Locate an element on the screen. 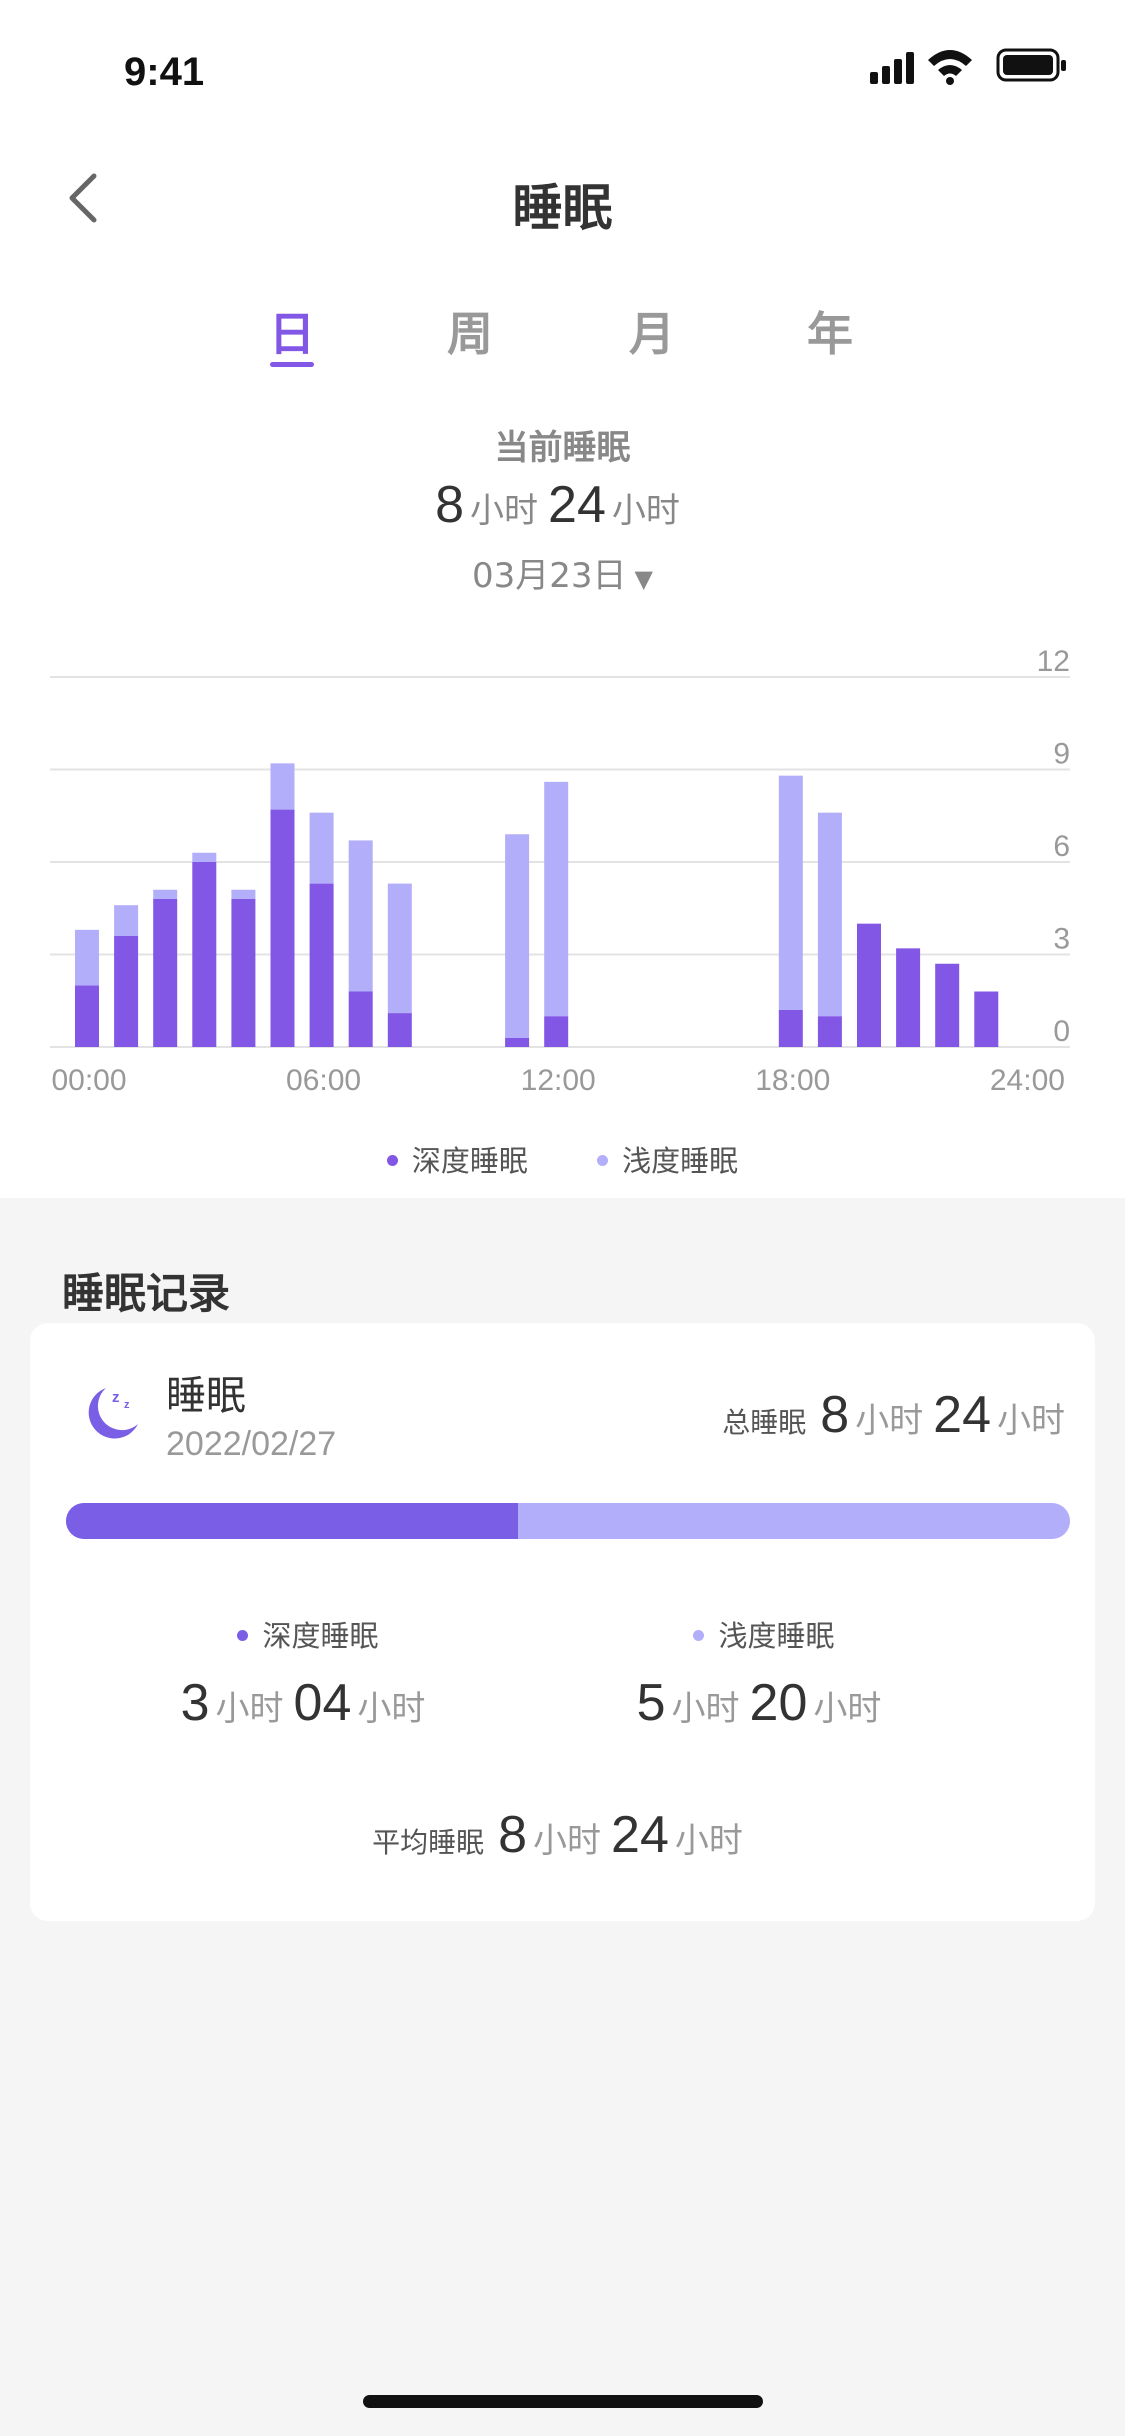 This screenshot has width=1125, height=2436. legend-item-light: 浅度睡眠 is located at coordinates (667, 1159).